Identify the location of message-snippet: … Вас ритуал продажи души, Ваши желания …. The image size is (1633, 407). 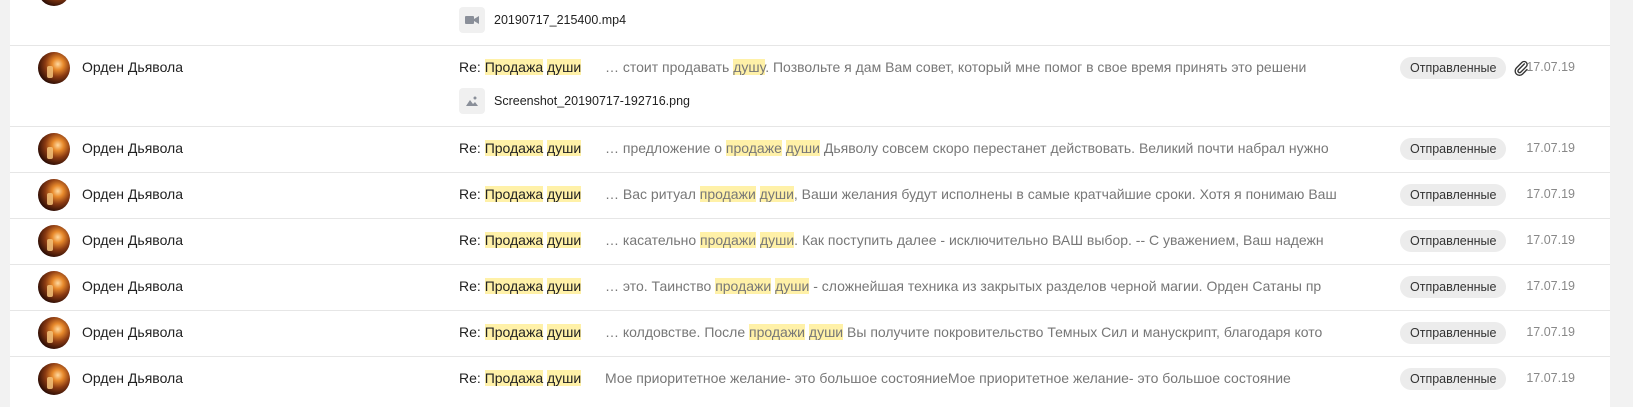
(1000, 194).